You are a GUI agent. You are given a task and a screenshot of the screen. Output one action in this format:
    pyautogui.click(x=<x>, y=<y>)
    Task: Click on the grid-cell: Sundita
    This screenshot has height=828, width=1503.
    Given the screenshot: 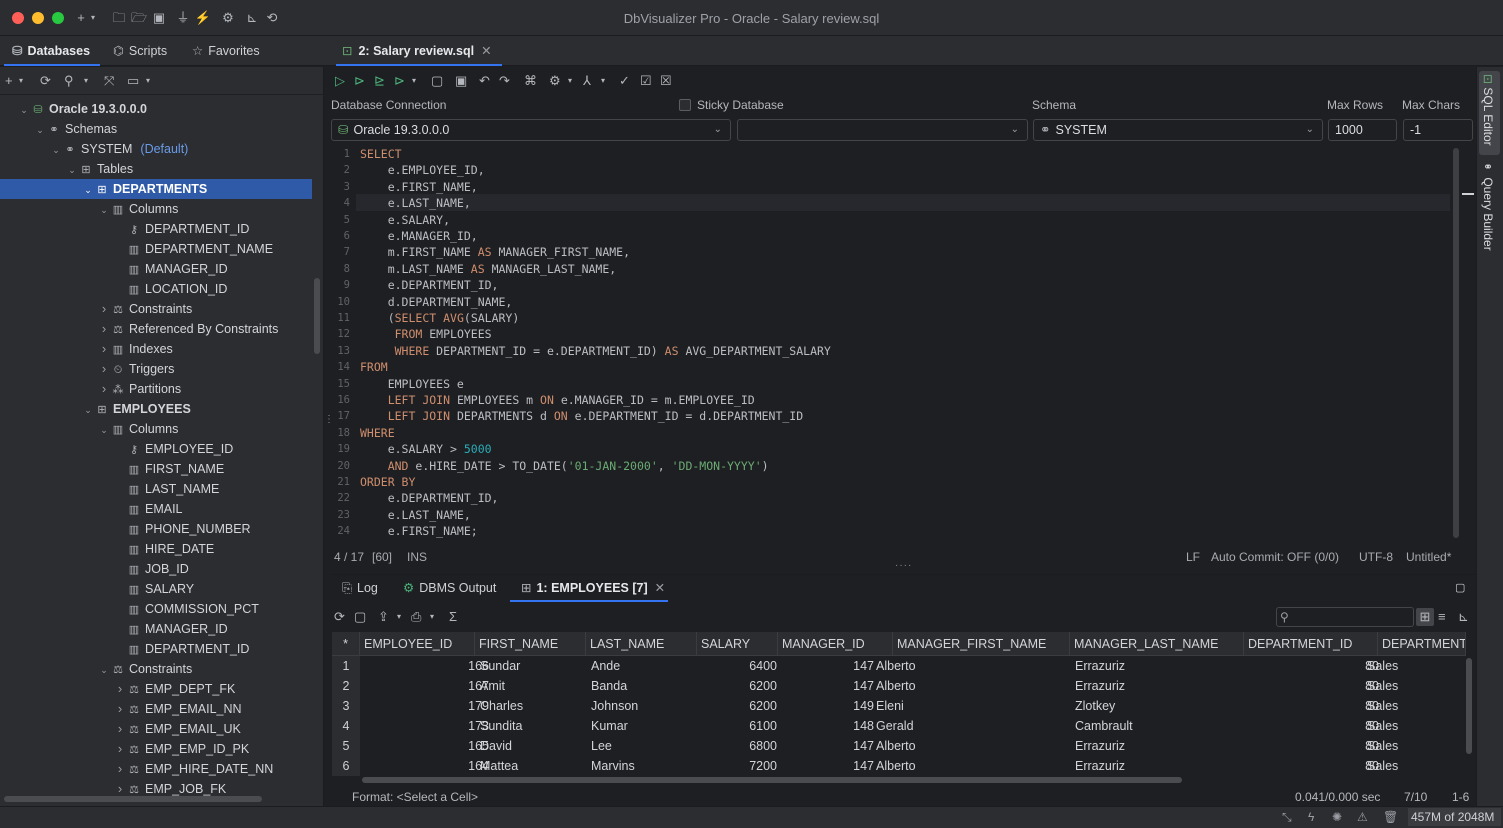 What is the action you would take?
    pyautogui.click(x=532, y=726)
    